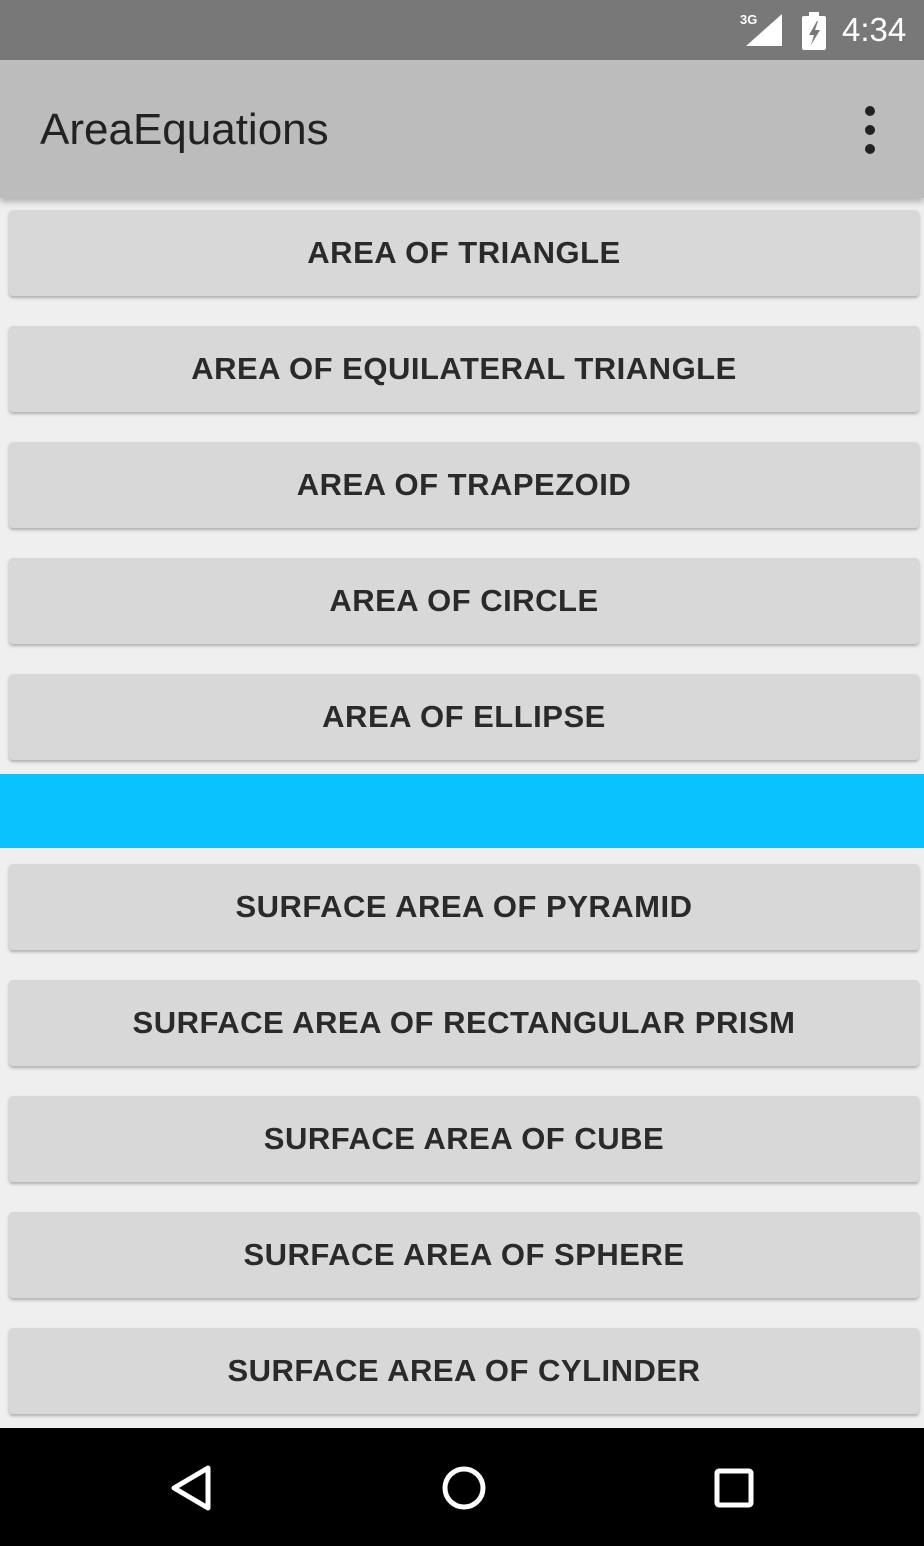  What do you see at coordinates (464, 369) in the screenshot?
I see `area-of-equilateral-triangle-button: AREA OF EQUILATERAL TRIANGLE` at bounding box center [464, 369].